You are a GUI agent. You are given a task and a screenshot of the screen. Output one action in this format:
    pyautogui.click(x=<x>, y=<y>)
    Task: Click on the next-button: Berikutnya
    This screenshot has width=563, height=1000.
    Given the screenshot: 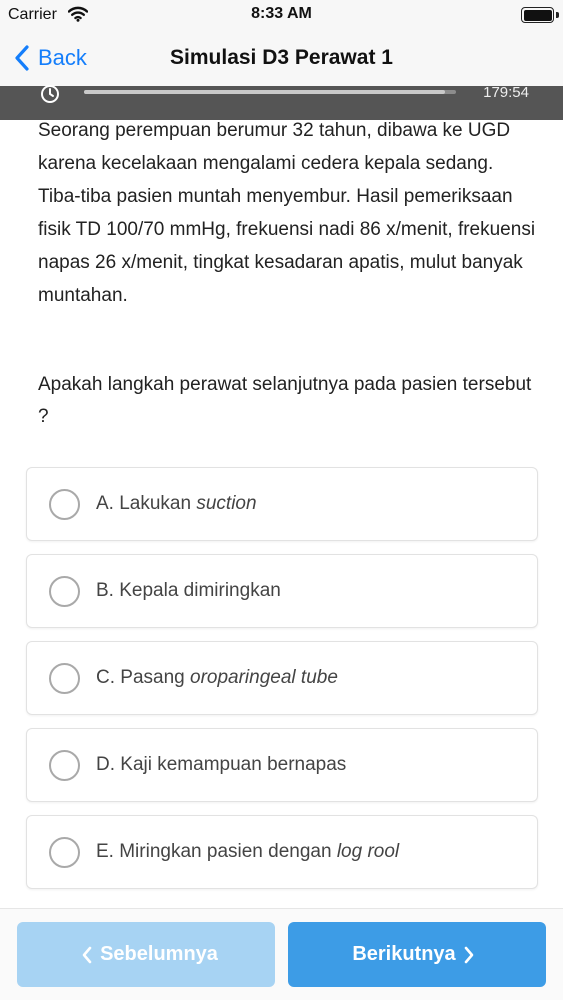 What is the action you would take?
    pyautogui.click(x=417, y=954)
    